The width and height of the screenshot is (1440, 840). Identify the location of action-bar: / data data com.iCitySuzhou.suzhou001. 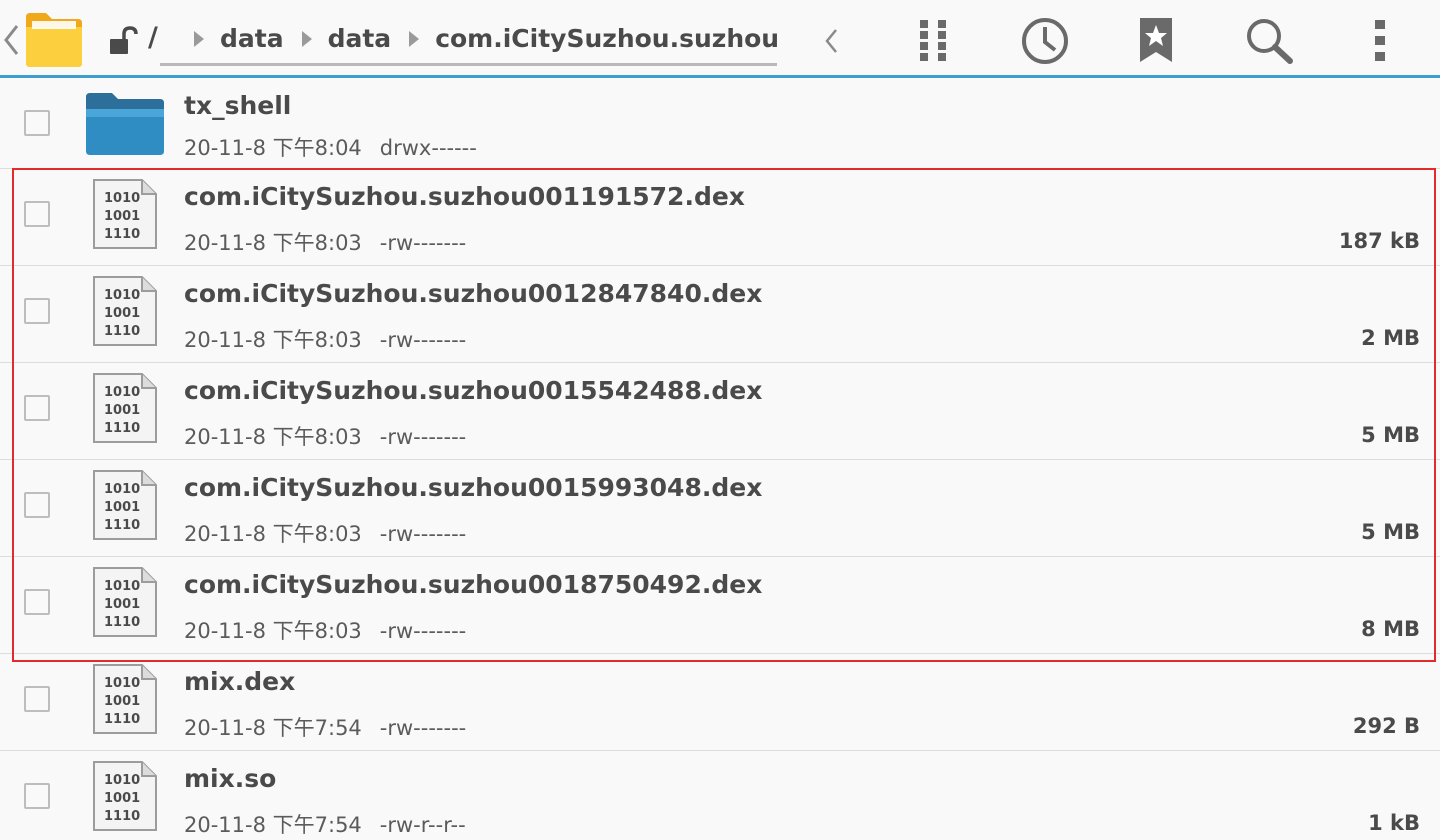
(720, 39).